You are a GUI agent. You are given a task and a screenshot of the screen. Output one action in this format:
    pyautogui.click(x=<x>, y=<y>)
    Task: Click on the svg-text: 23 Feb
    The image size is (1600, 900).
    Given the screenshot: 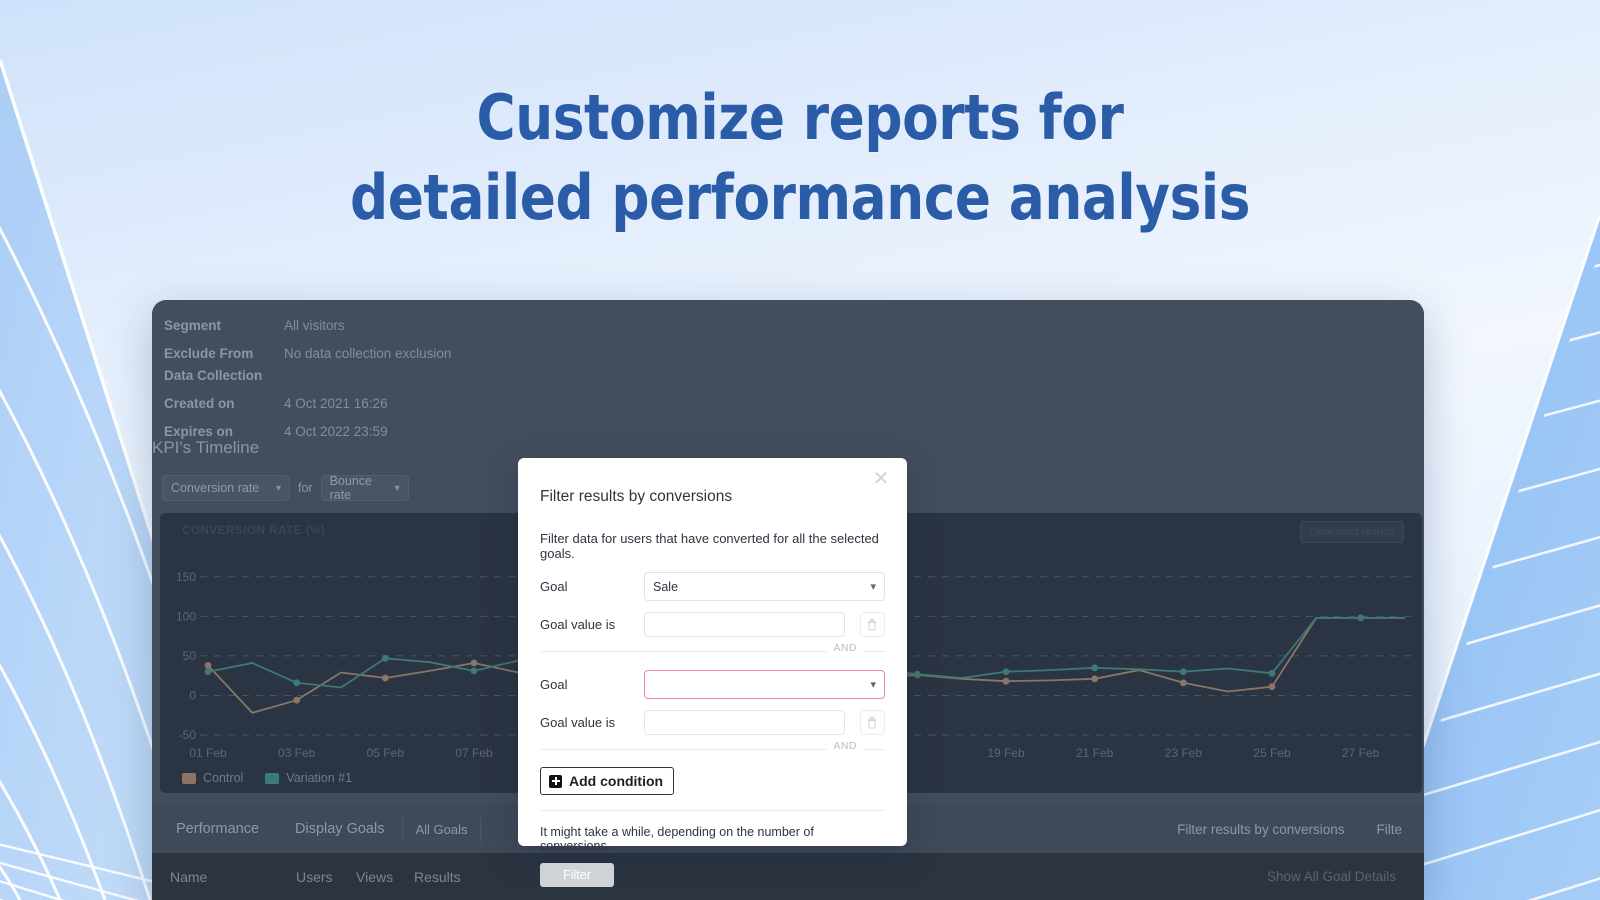 What is the action you would take?
    pyautogui.click(x=1184, y=753)
    